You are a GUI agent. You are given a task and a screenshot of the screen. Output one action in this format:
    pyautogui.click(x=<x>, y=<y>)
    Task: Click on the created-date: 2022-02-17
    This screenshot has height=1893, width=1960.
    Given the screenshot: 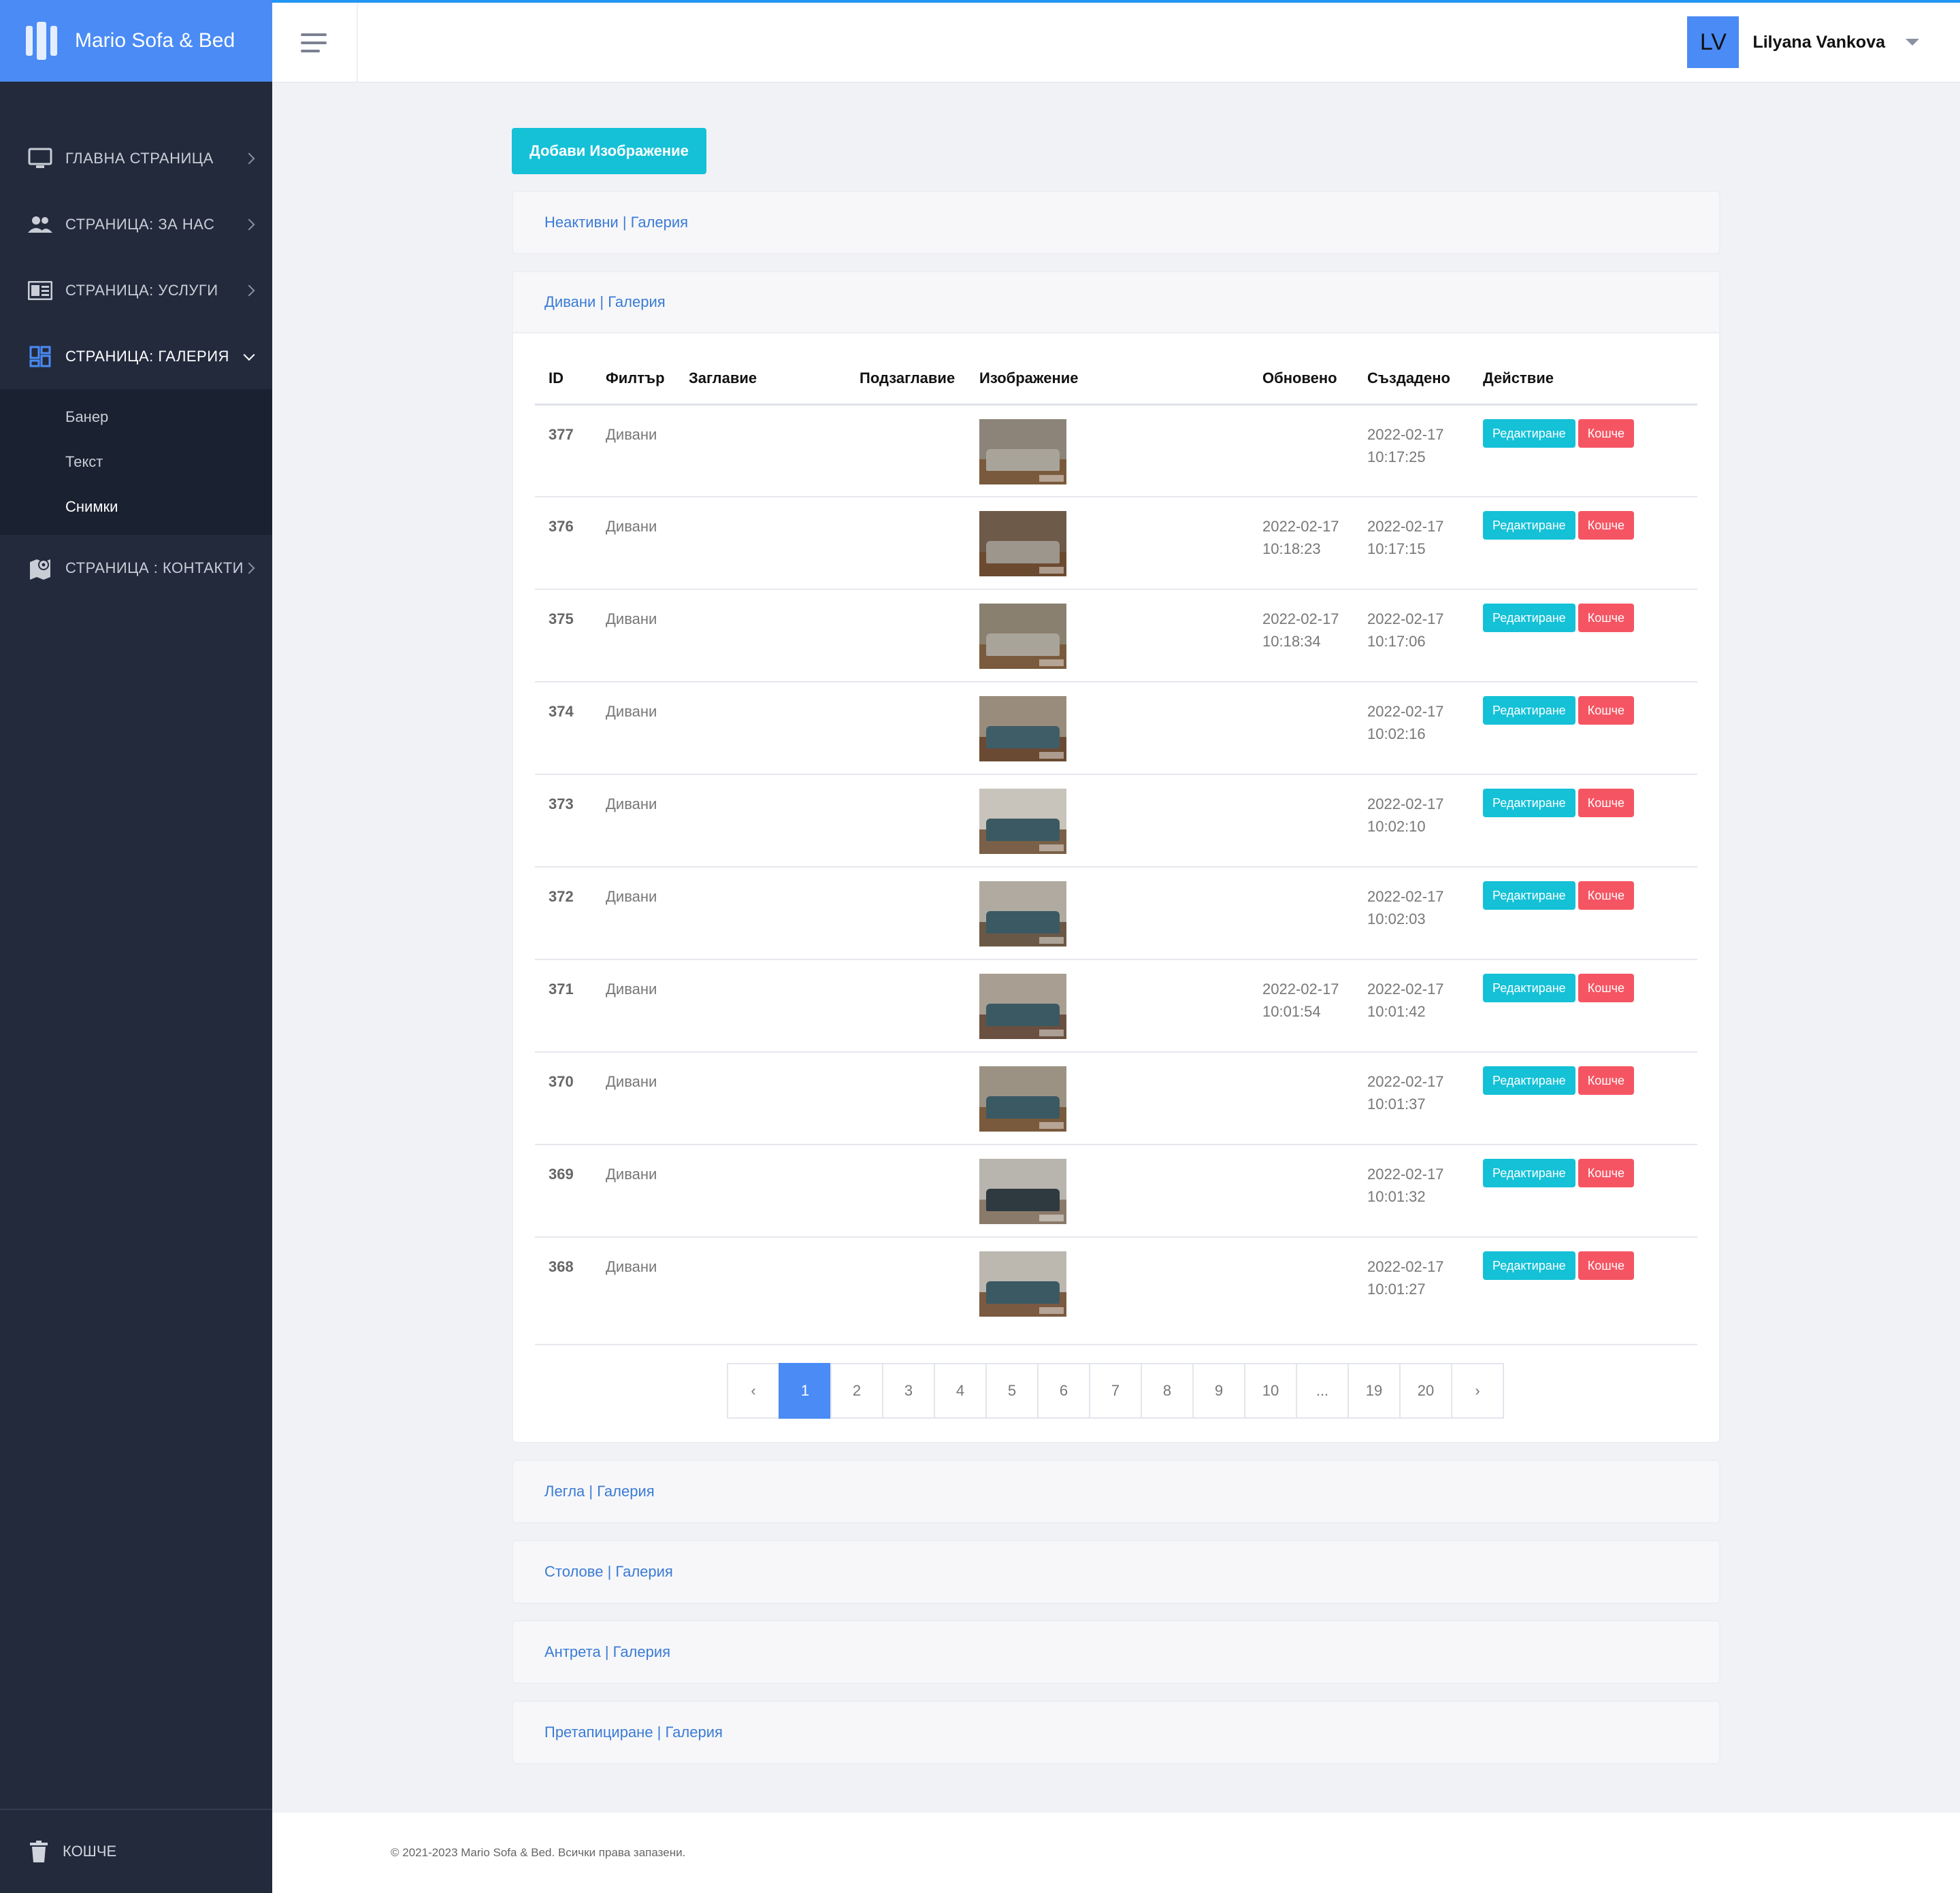 What is the action you would take?
    pyautogui.click(x=1406, y=434)
    